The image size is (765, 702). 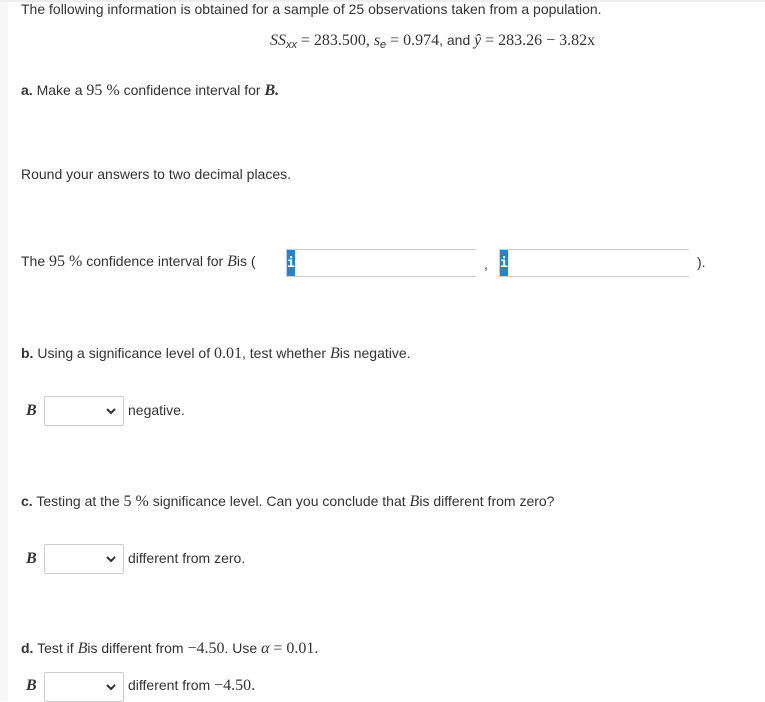 I want to click on part-d-suffix-text: different from, so click(x=169, y=685).